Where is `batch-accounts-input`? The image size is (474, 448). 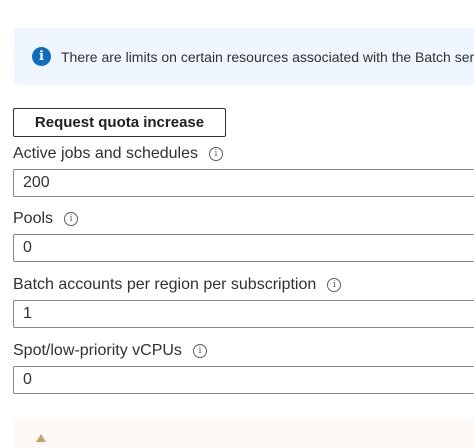 batch-accounts-input is located at coordinates (243, 314).